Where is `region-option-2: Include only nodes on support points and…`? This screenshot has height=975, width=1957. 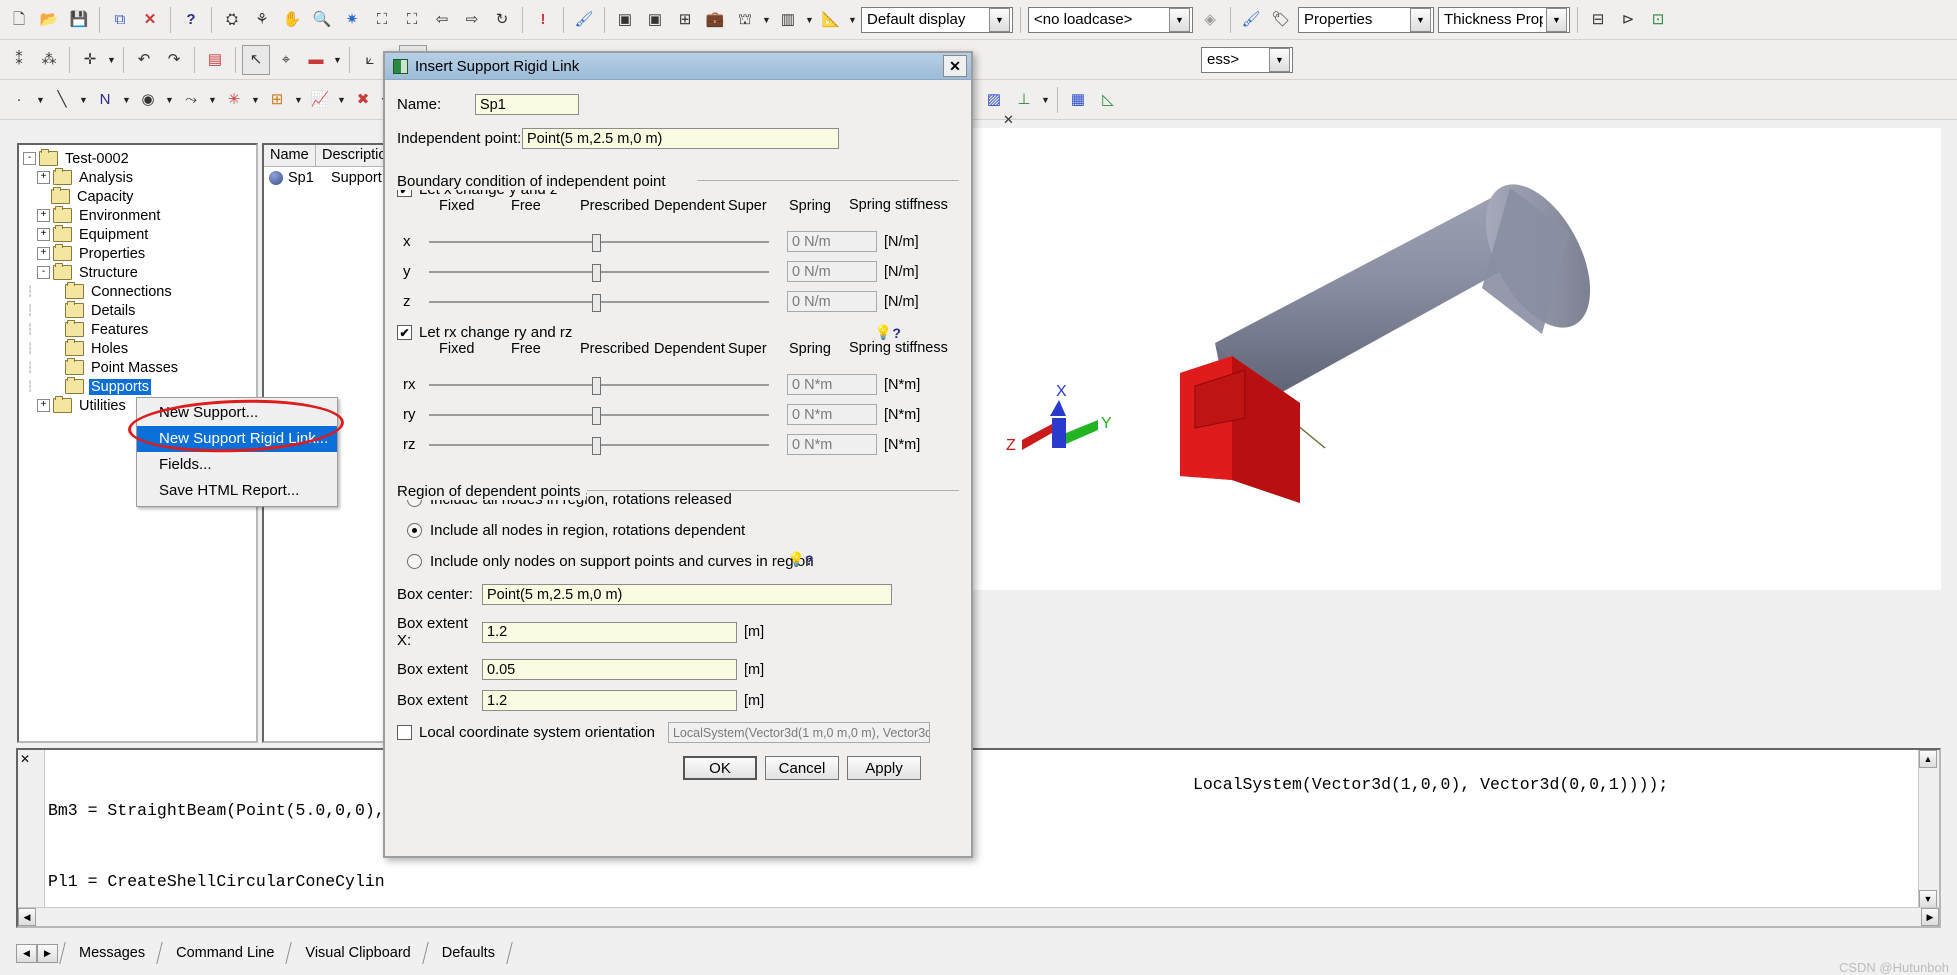
region-option-2: Include only nodes on support points and… is located at coordinates (678, 561).